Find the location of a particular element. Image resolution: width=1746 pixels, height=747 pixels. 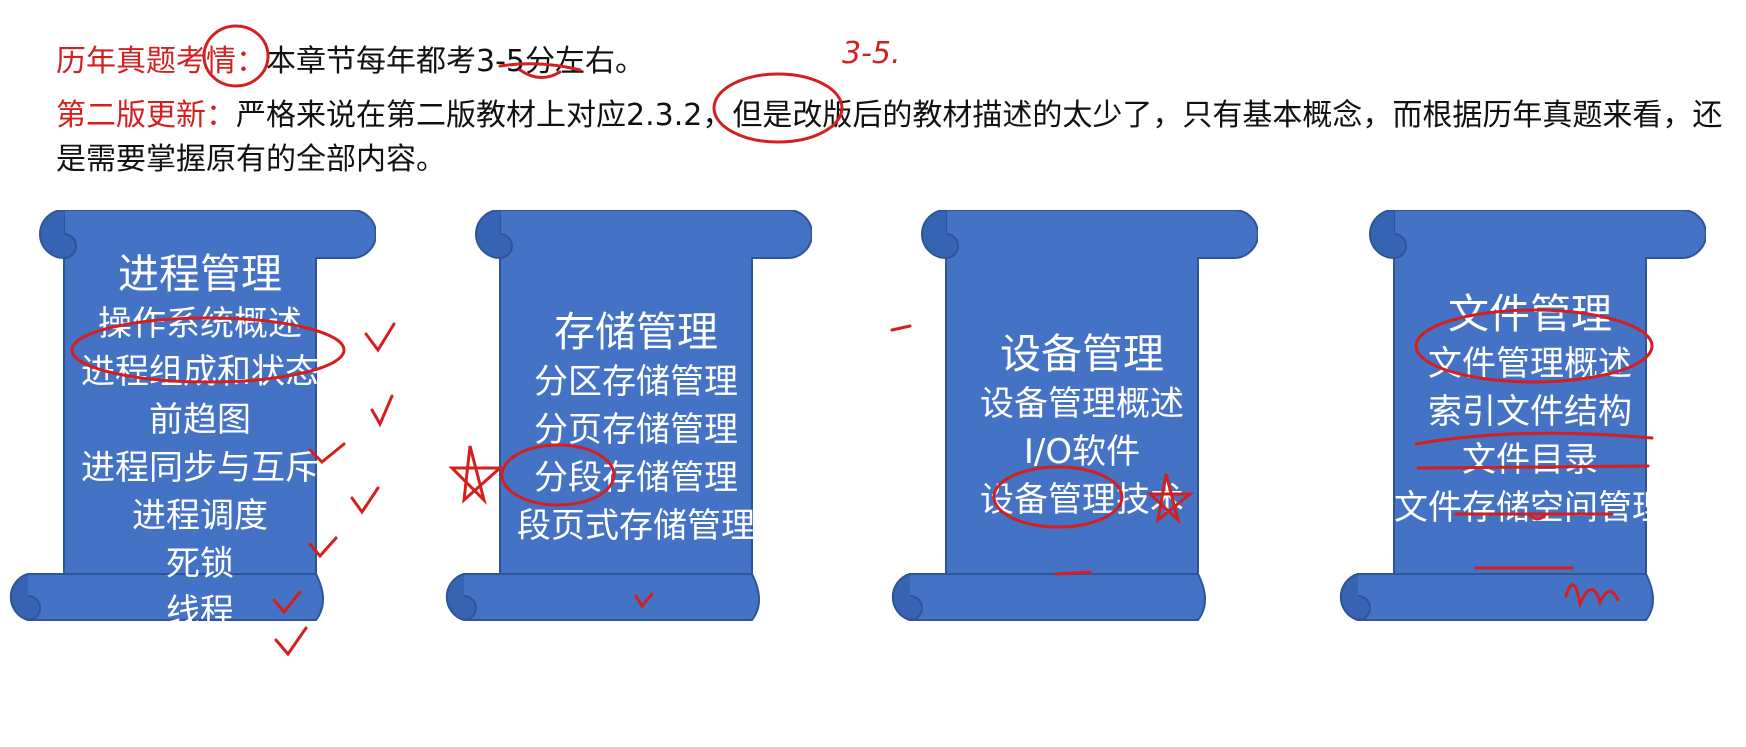

scroll-item: 文件目录 is located at coordinates (1530, 460).